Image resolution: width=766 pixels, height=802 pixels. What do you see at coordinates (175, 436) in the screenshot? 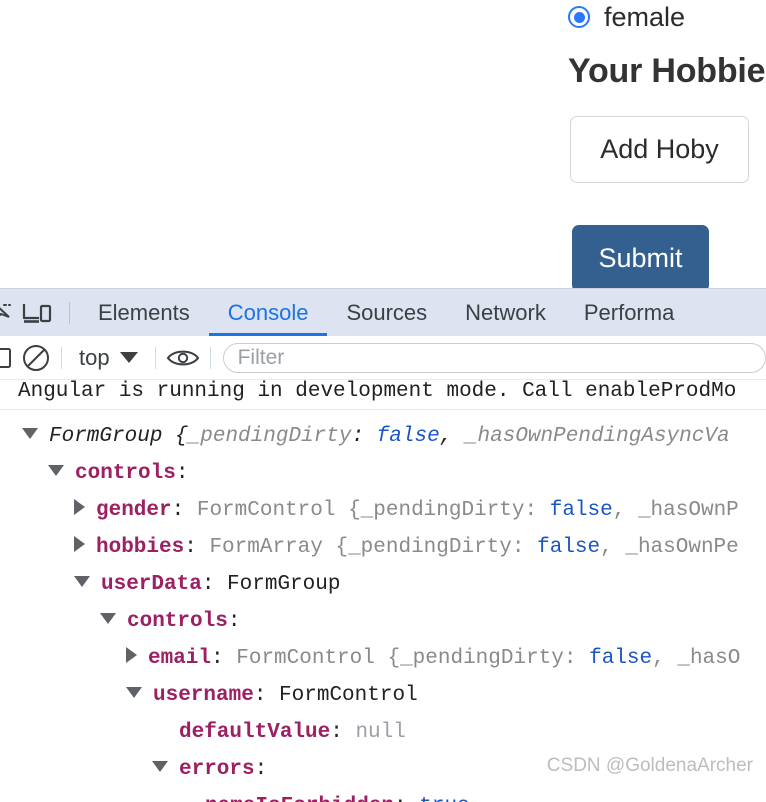
I see `console-tree-token: {` at bounding box center [175, 436].